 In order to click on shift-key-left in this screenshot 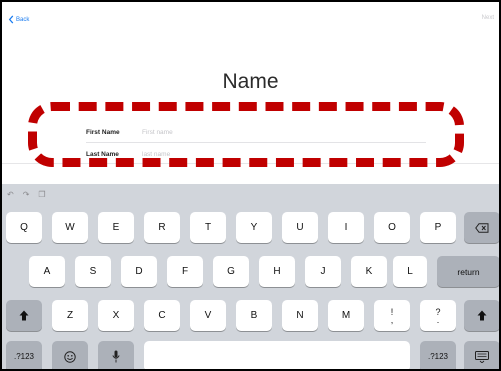, I will do `click(24, 315)`.